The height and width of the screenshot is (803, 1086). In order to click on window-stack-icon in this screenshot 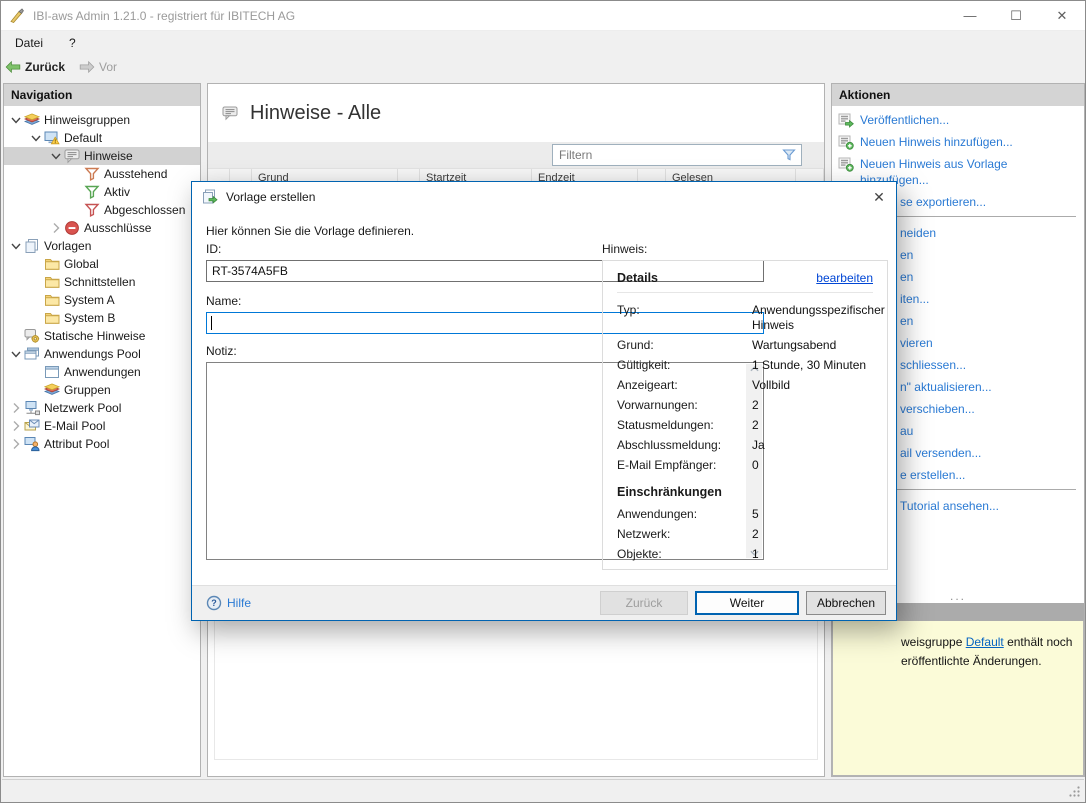, I will do `click(32, 354)`.